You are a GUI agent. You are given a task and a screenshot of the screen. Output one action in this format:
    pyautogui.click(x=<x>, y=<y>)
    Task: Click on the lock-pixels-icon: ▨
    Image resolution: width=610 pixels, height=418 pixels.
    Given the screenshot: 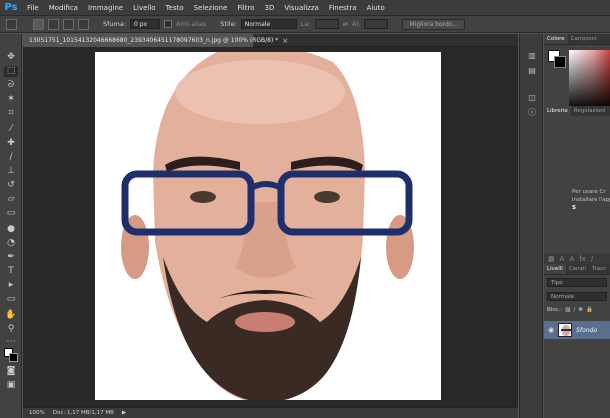 What is the action you would take?
    pyautogui.click(x=567, y=310)
    